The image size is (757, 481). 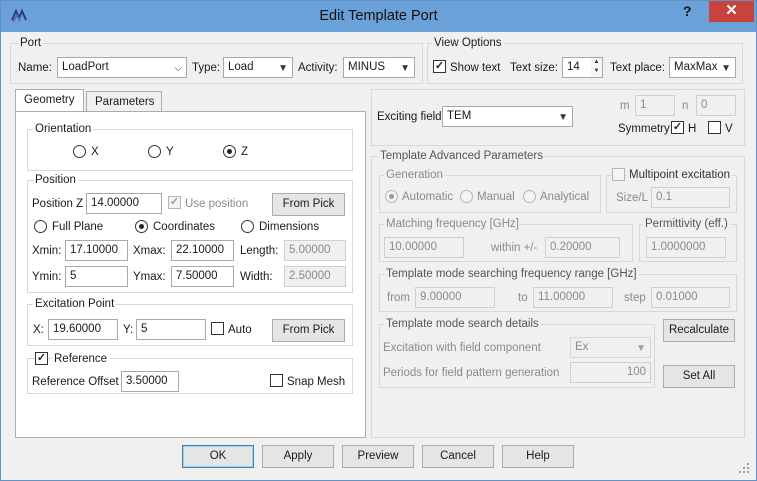 What do you see at coordinates (258, 67) in the screenshot?
I see `type-combo: Load ▼` at bounding box center [258, 67].